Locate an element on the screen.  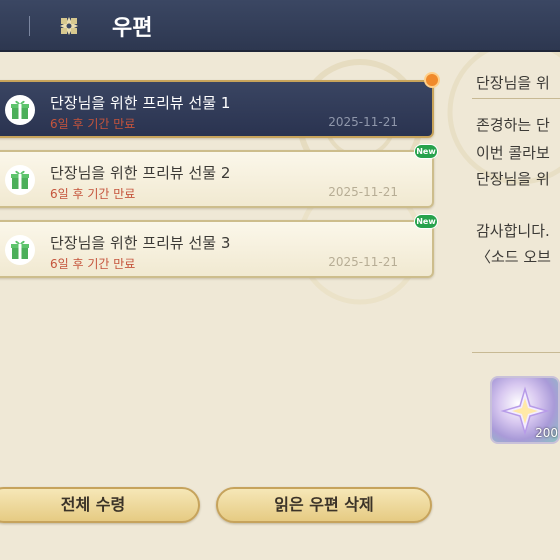
top-bar: 우편 is located at coordinates (280, 26).